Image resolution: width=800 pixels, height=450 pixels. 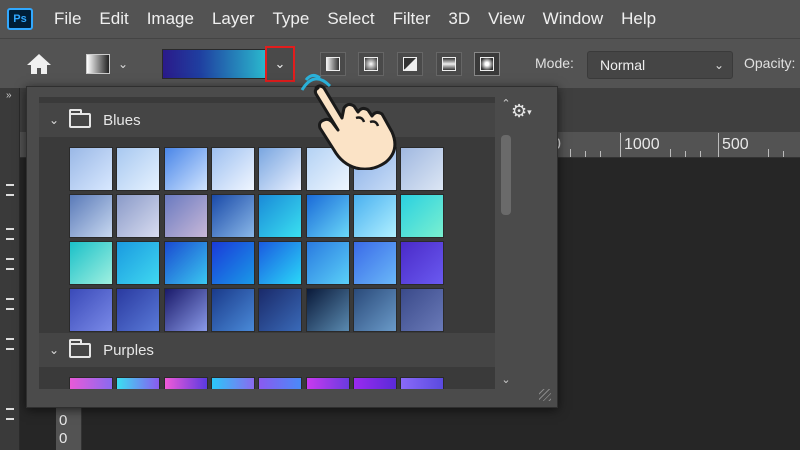 What do you see at coordinates (506, 19) in the screenshot?
I see `menu-view: View` at bounding box center [506, 19].